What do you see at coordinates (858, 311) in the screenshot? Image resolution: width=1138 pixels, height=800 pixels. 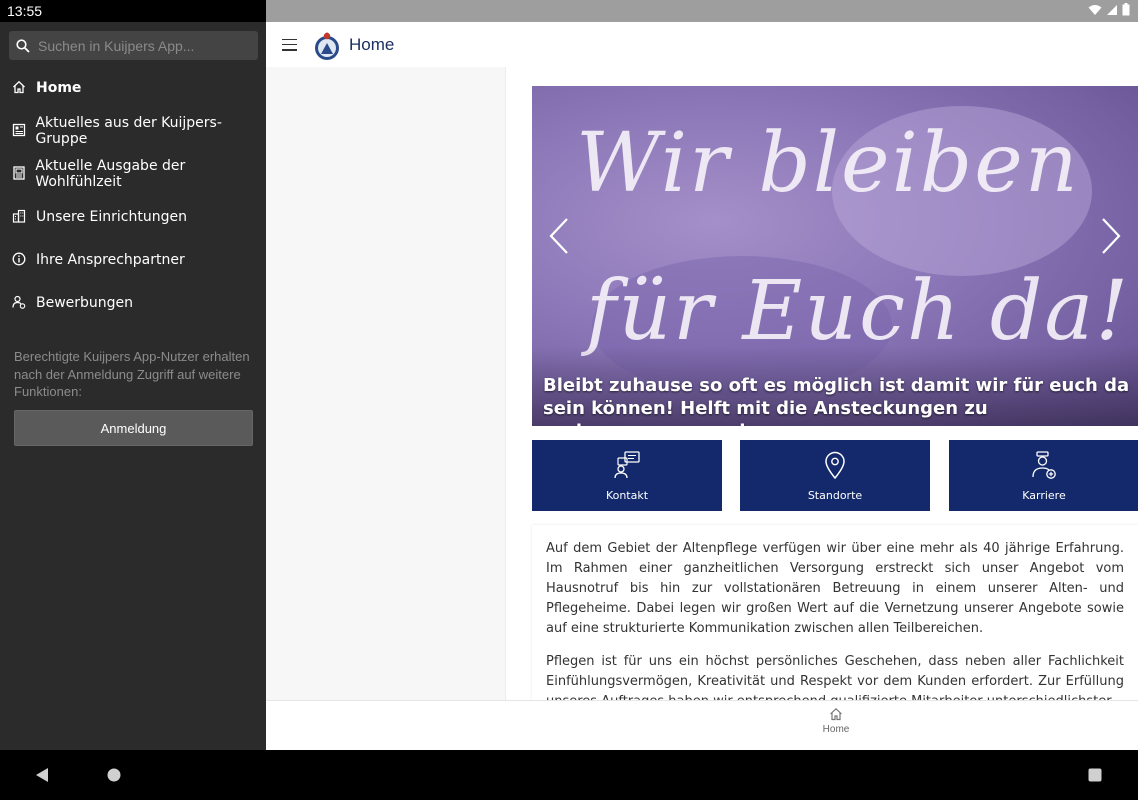 I see `hero-image-text: für Euch da!` at bounding box center [858, 311].